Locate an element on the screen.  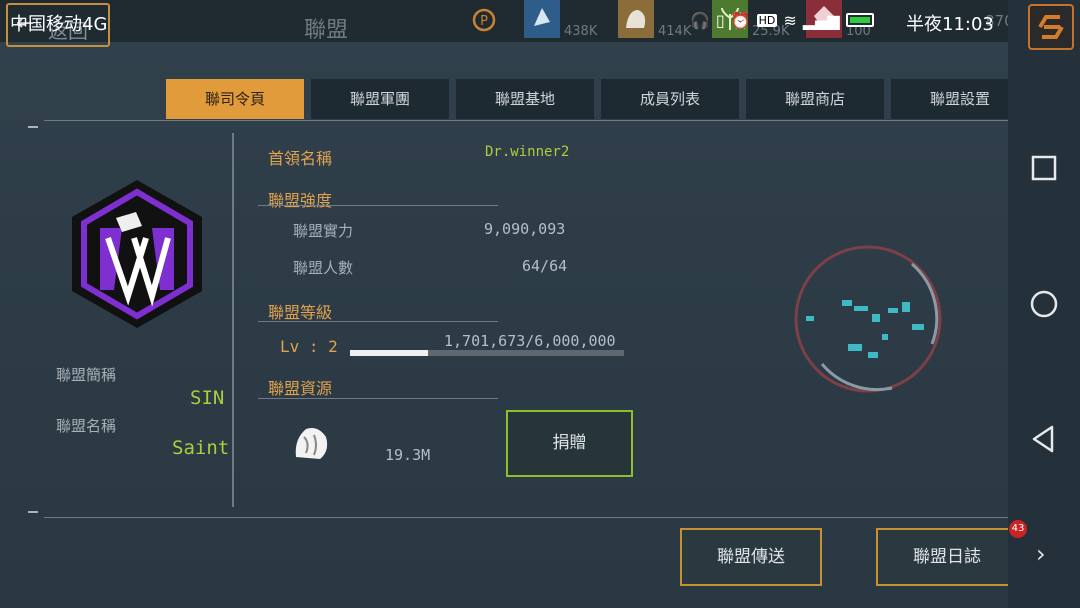
short-name-label: 聯盟簡稱 is located at coordinates (86, 375).